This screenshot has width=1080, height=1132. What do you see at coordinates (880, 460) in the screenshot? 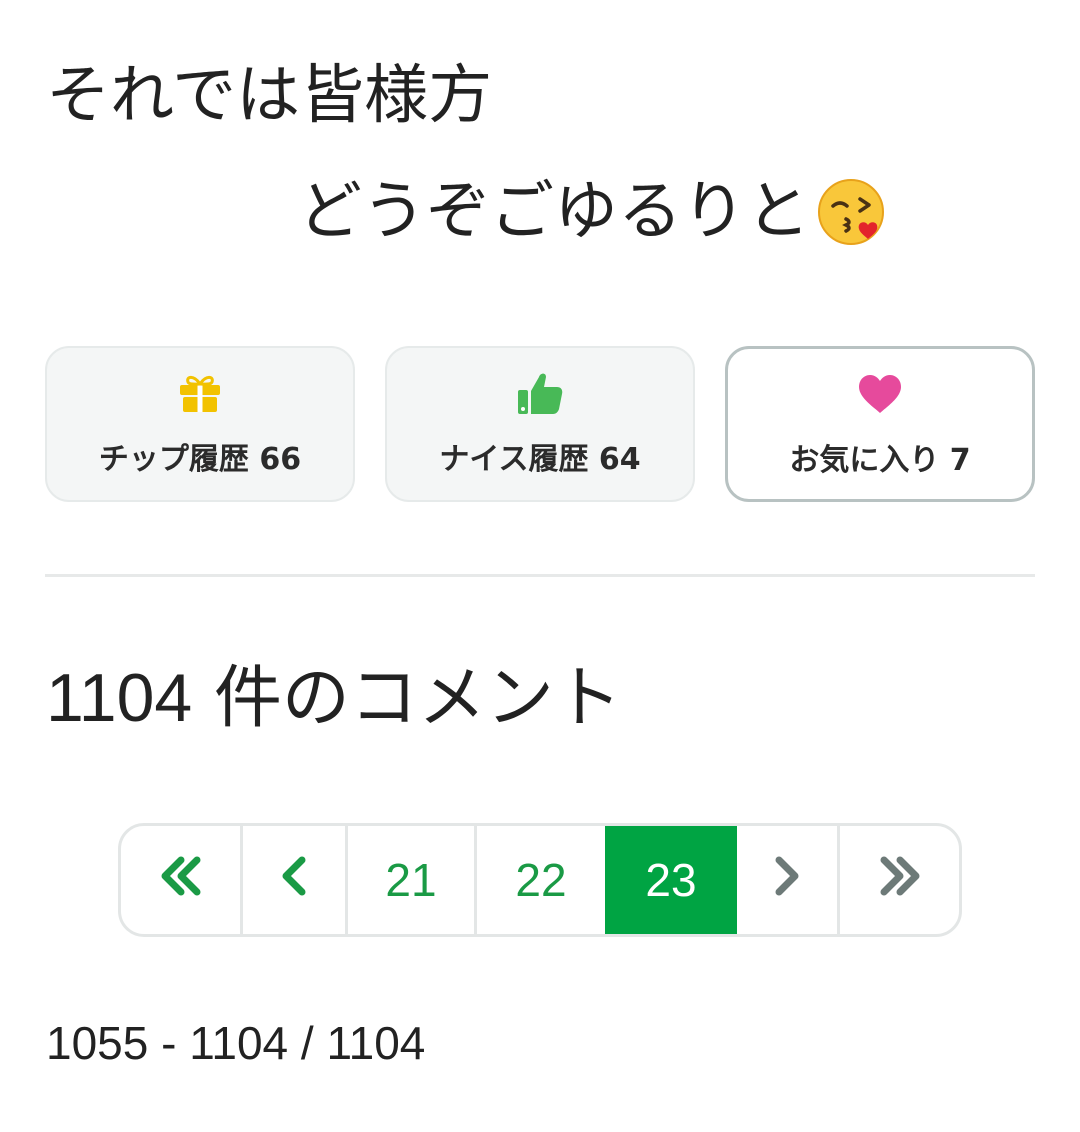
I see `favorite-label: お気に入り 7` at bounding box center [880, 460].